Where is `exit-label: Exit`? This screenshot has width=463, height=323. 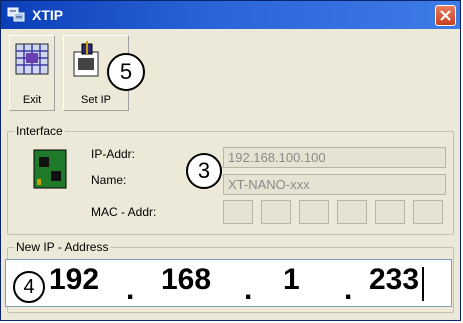
exit-label: Exit is located at coordinates (32, 100).